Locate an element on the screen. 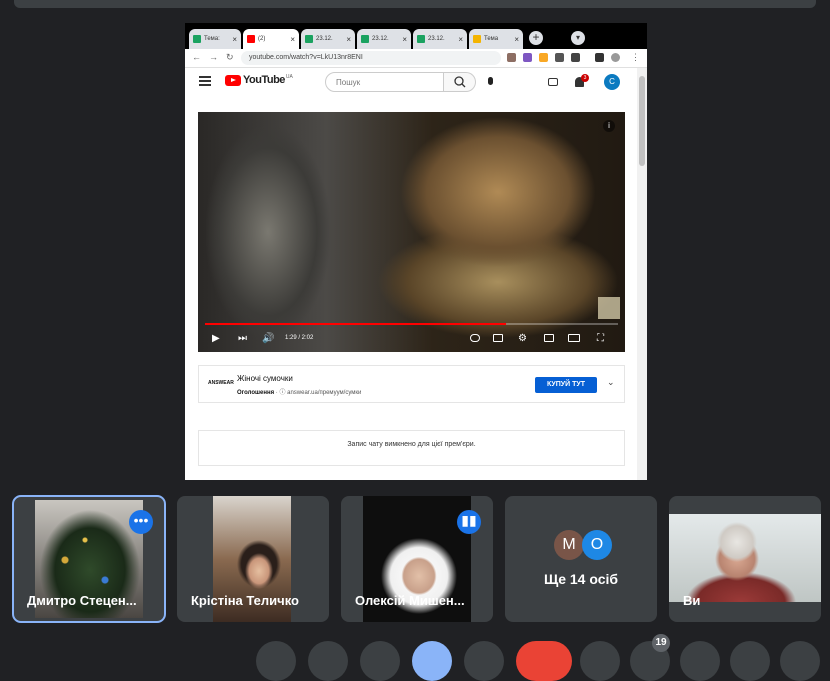 This screenshot has height=681, width=830. theater-icon is located at coordinates (574, 338).